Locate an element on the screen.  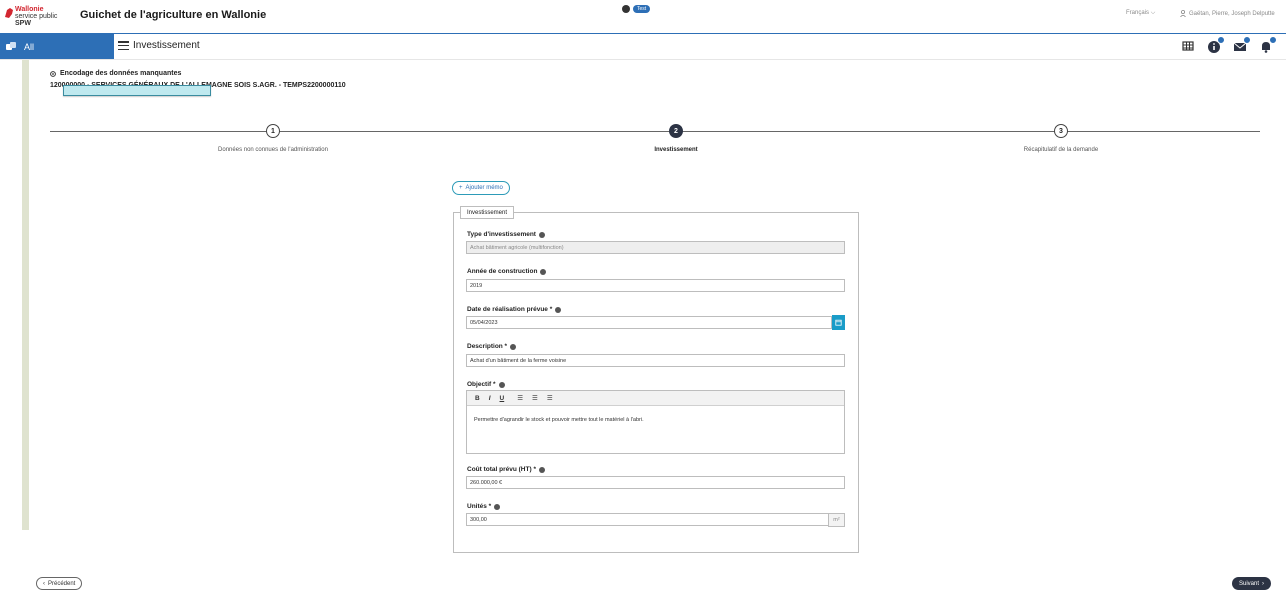
unites-label: Unités * is located at coordinates (484, 506).